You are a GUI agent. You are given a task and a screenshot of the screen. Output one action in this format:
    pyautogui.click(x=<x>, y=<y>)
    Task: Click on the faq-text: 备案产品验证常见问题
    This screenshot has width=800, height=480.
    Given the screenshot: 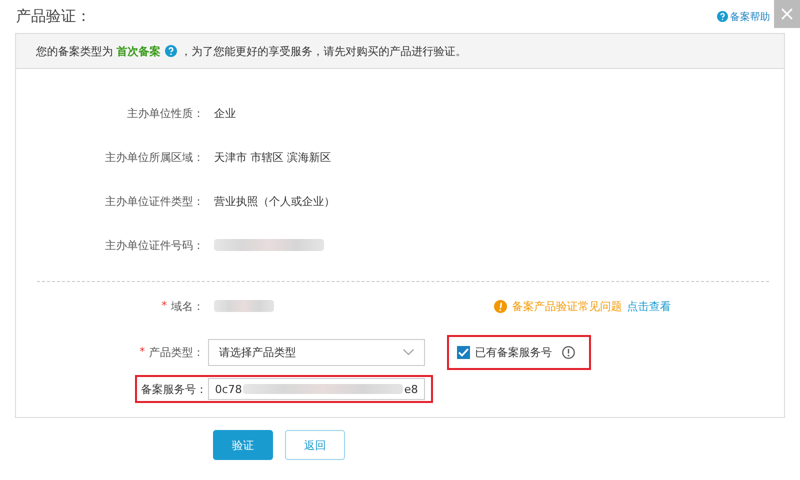 What is the action you would take?
    pyautogui.click(x=567, y=306)
    